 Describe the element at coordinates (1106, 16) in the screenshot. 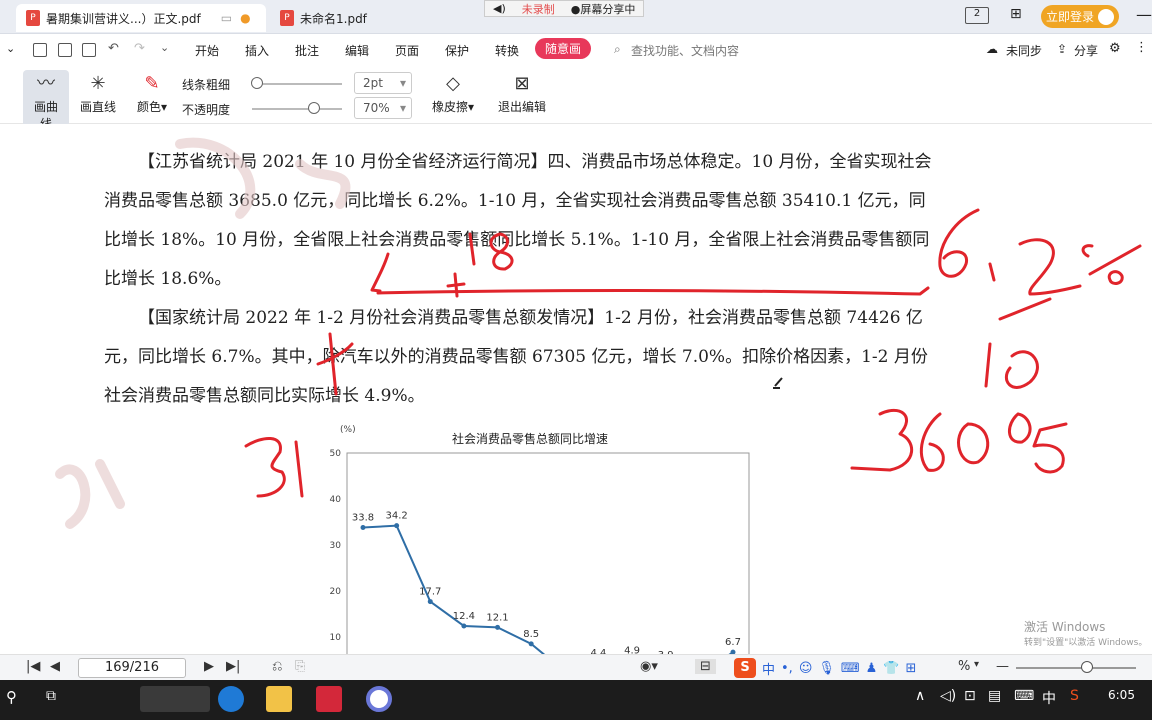

I see `avatar` at that location.